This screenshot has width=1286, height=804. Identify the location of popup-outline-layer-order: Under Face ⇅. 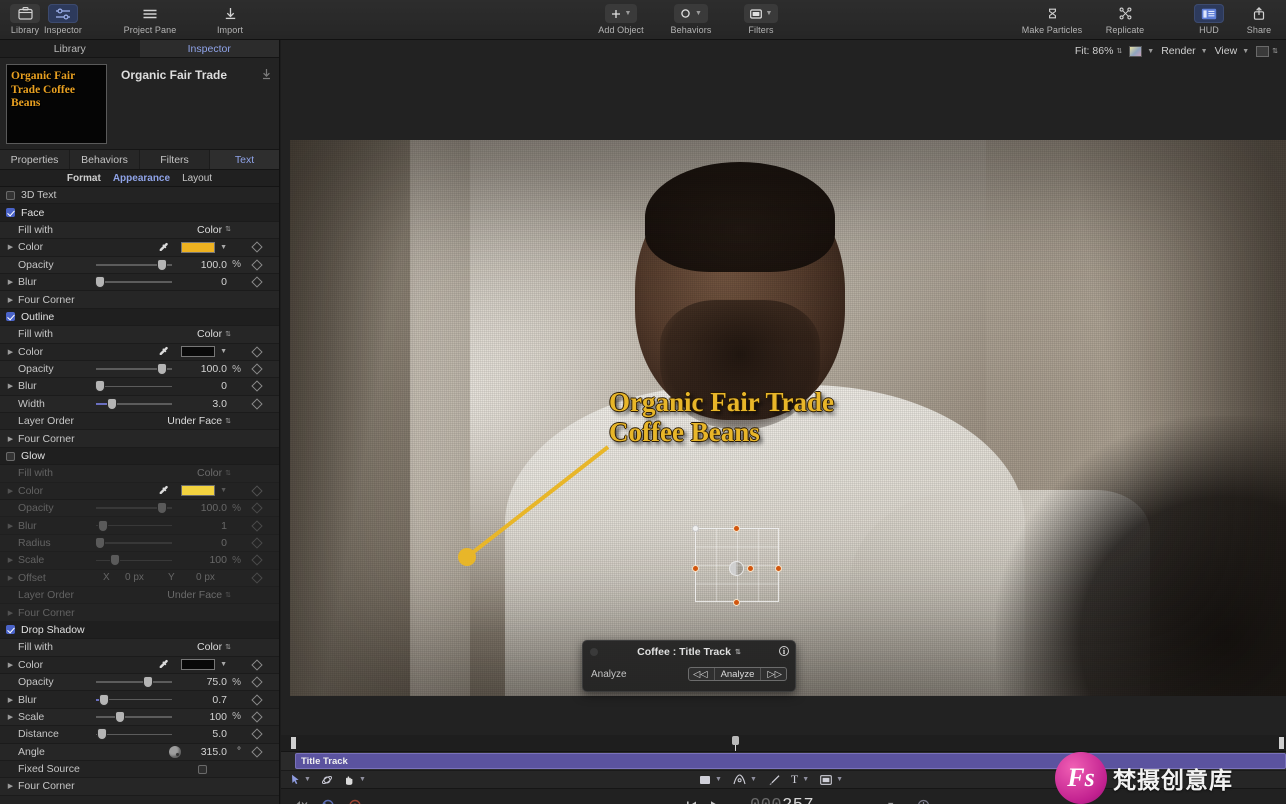
(199, 421).